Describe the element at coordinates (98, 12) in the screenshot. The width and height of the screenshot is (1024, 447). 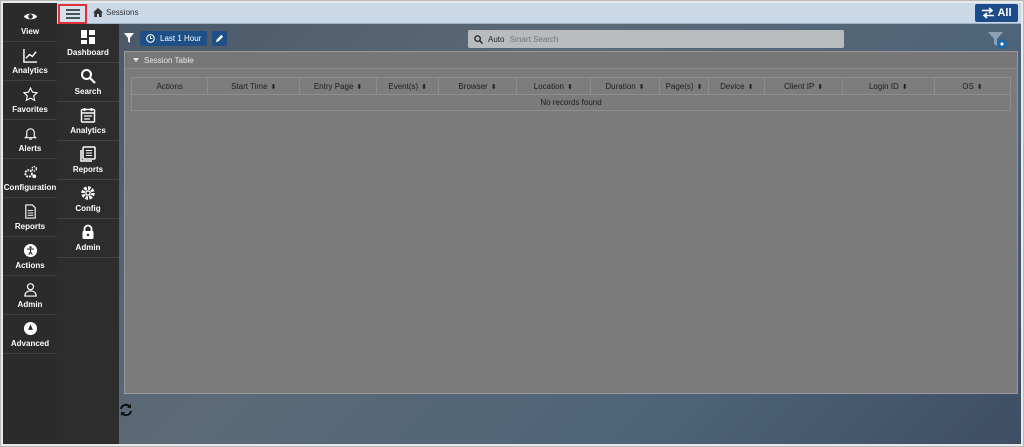
I see `home-icon` at that location.